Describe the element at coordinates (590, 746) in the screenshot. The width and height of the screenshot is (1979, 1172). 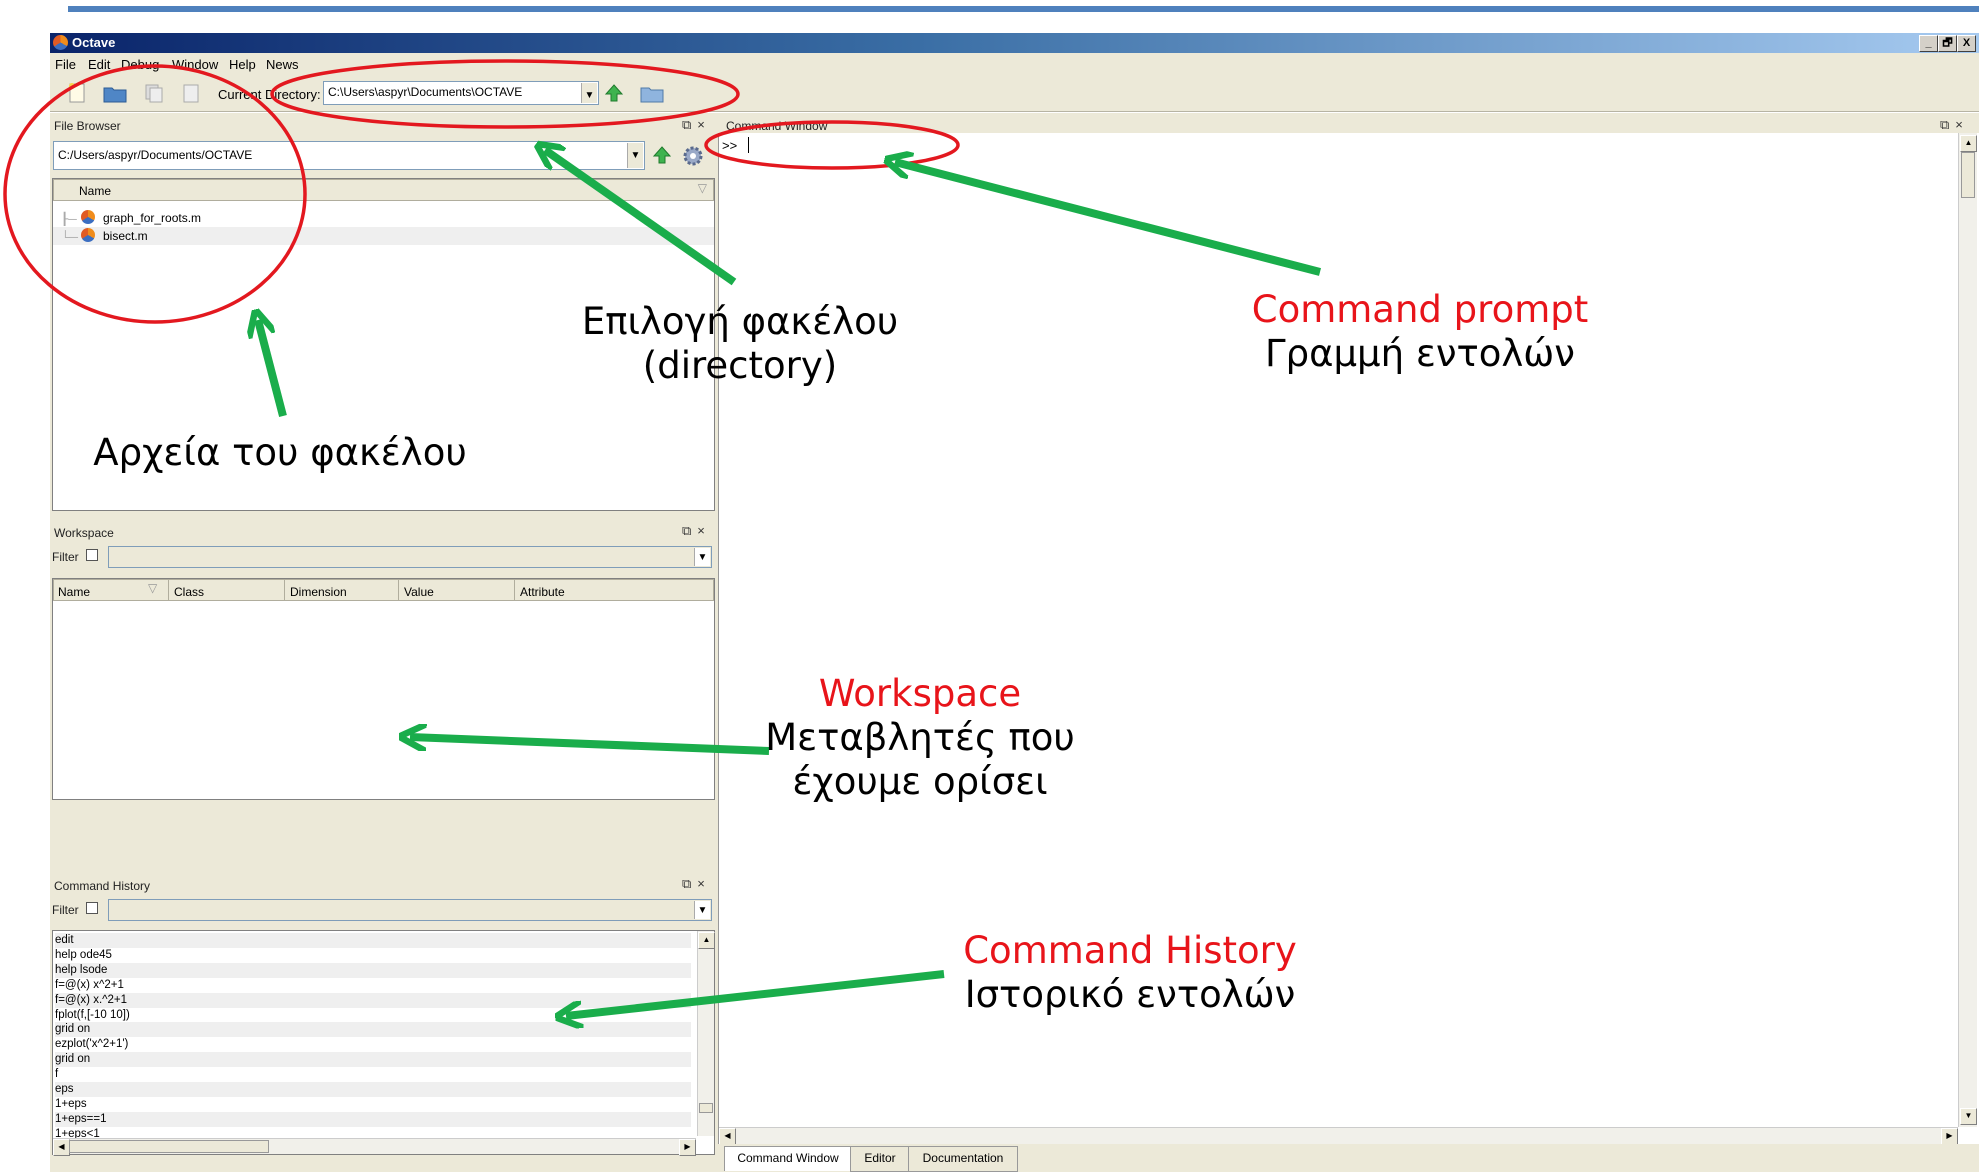
I see `arrow-workspace` at that location.